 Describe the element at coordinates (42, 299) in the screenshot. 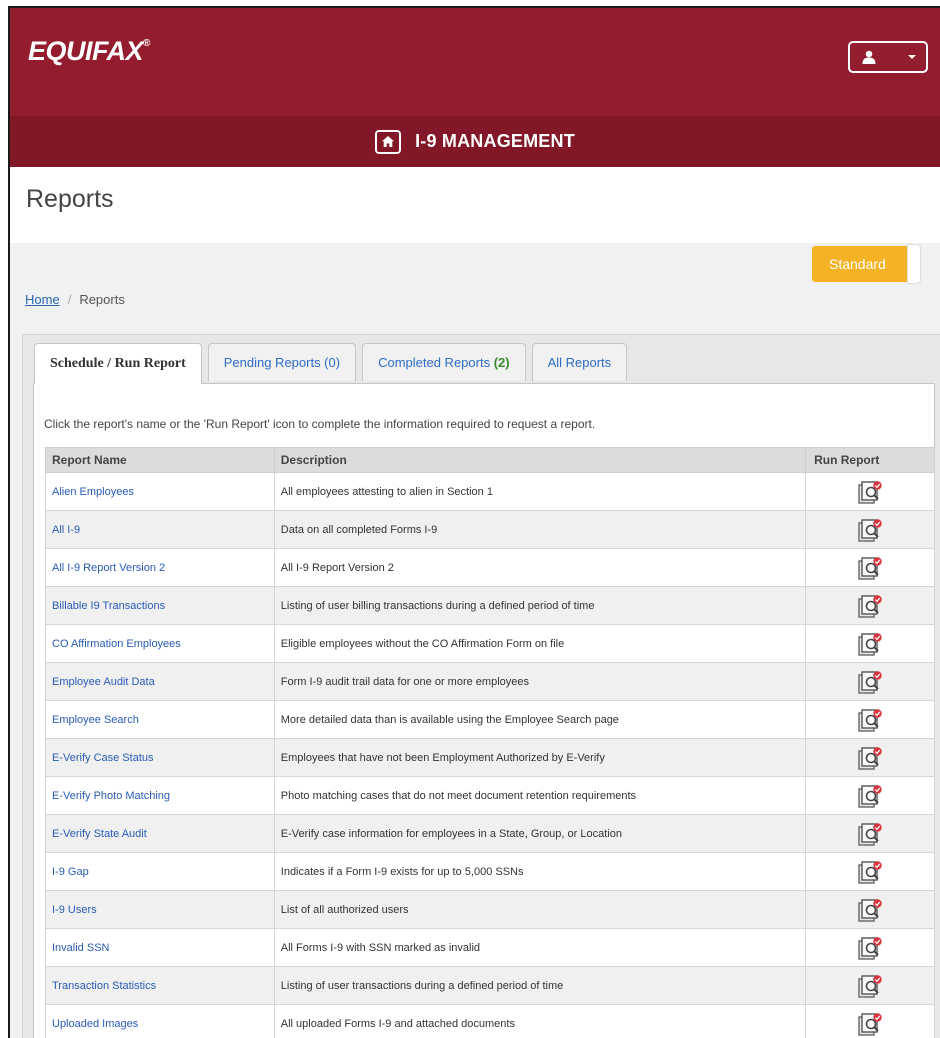

I see `breadcrumb-home-link: Home` at that location.